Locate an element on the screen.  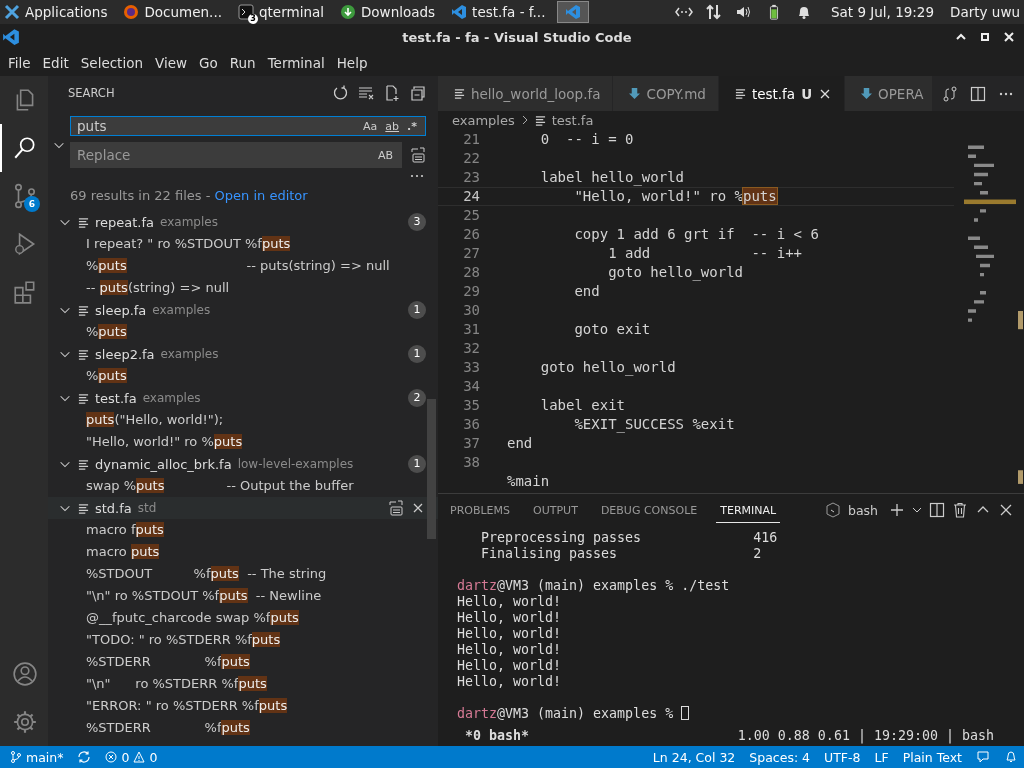
status-item: Spaces: 4 is located at coordinates (780, 757).